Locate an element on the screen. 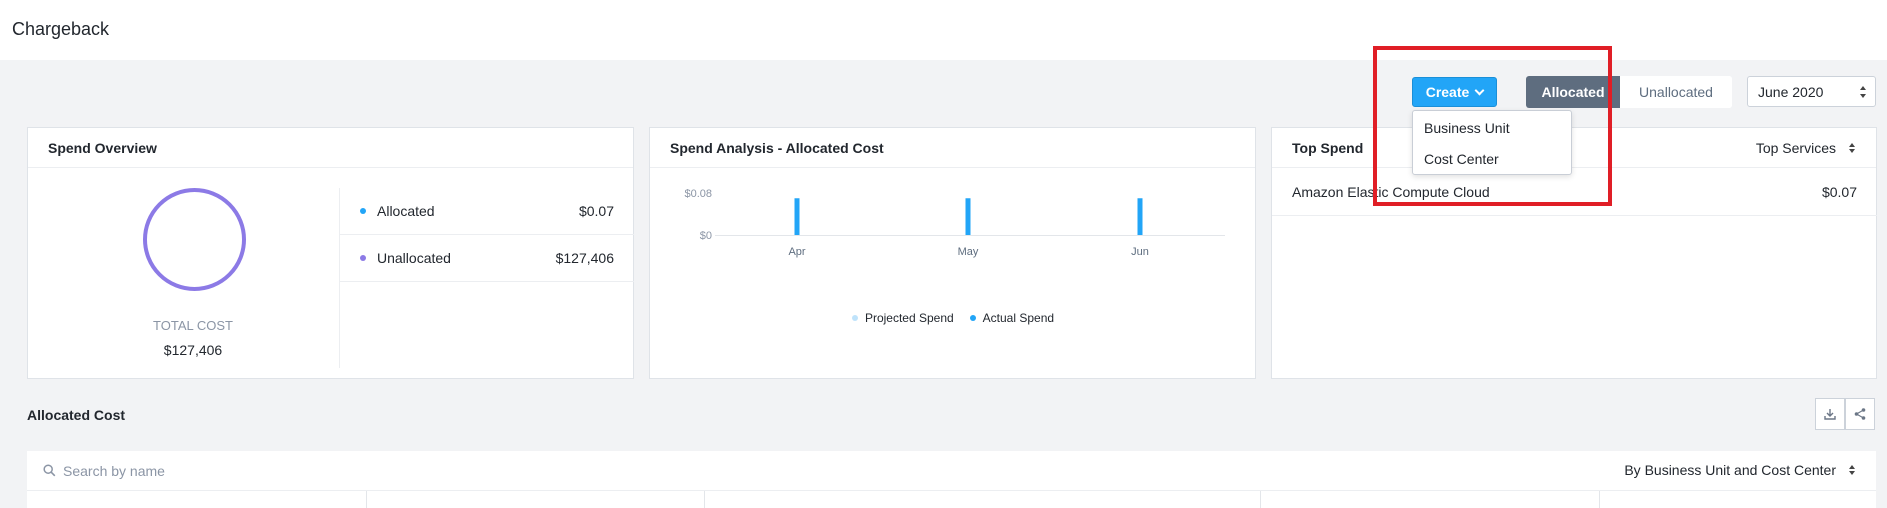 The image size is (1887, 508). x-tick-label: Apr is located at coordinates (796, 252).